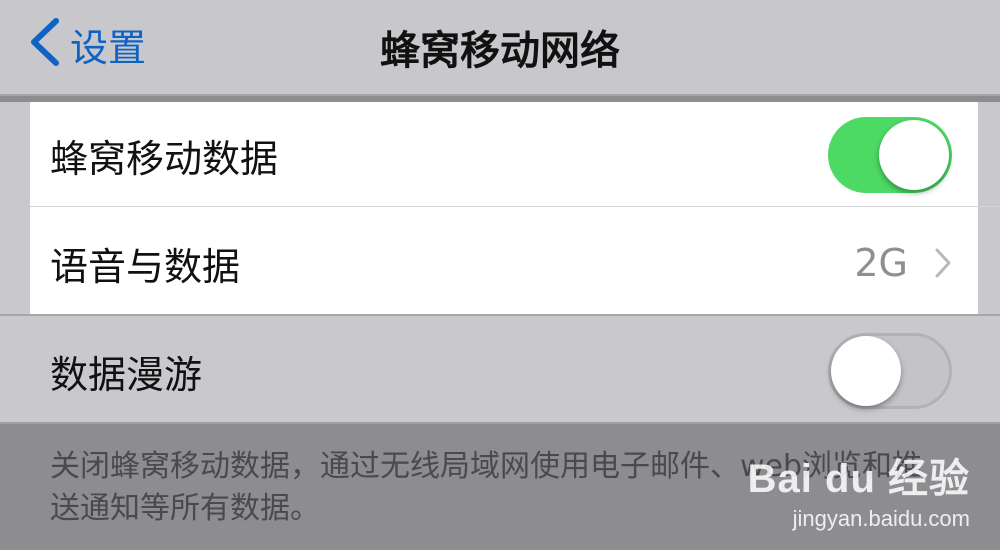 The image size is (1000, 550). What do you see at coordinates (145, 266) in the screenshot?
I see `voice-data-label: 语音与数据` at bounding box center [145, 266].